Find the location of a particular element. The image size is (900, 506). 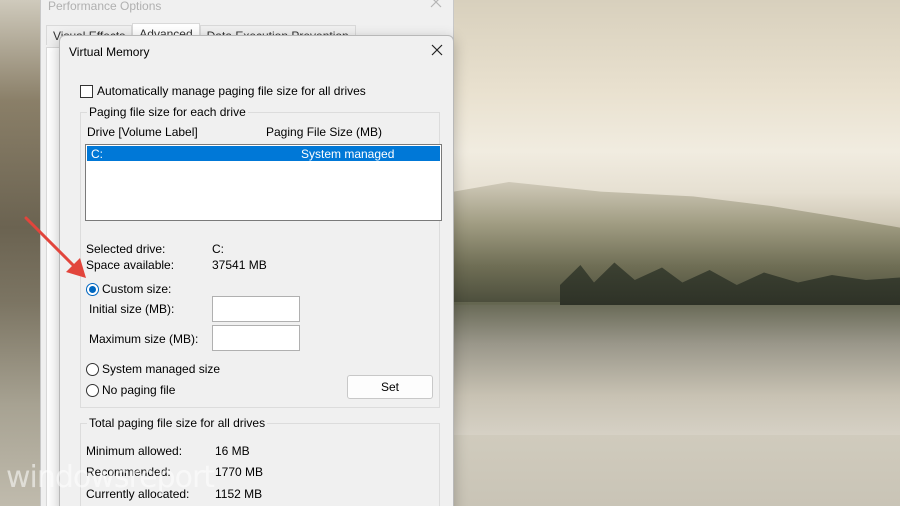

selected-drive-label: Selected drive: is located at coordinates (126, 249).